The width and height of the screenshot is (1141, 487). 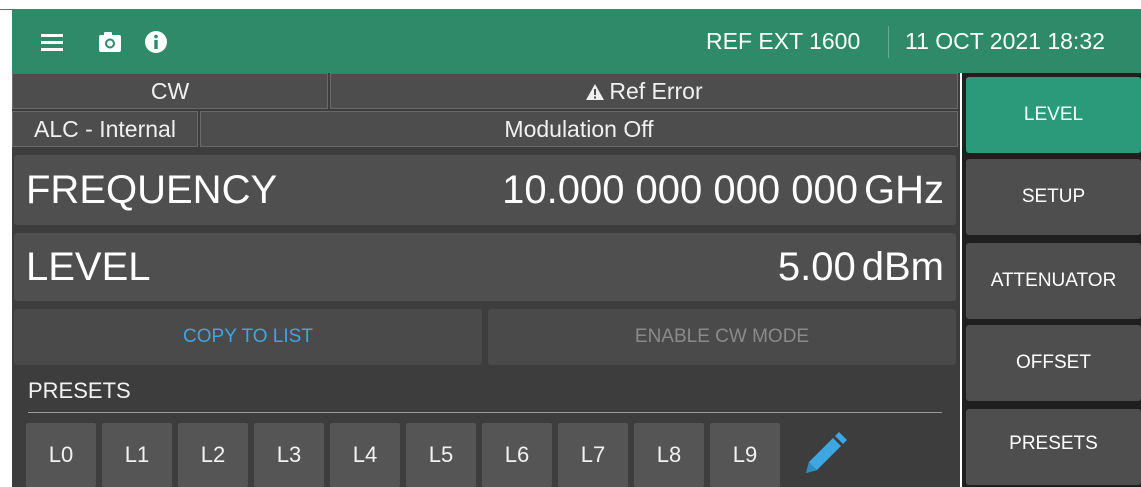 What do you see at coordinates (1005, 41) in the screenshot?
I see `date-time: 11 OCT 2021 18:32` at bounding box center [1005, 41].